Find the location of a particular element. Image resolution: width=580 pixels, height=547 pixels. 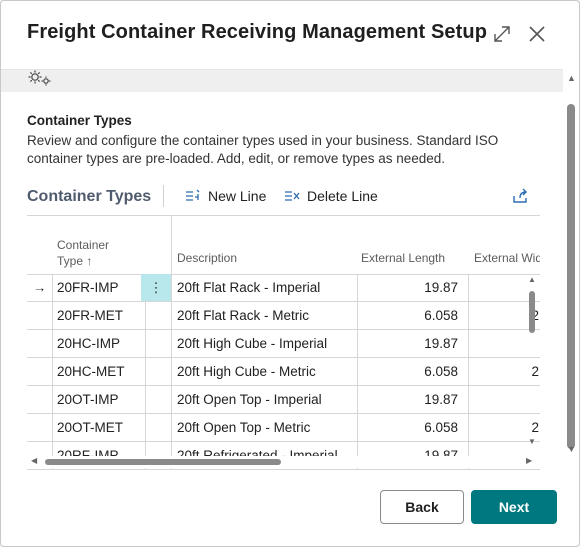

close-icon is located at coordinates (537, 34).